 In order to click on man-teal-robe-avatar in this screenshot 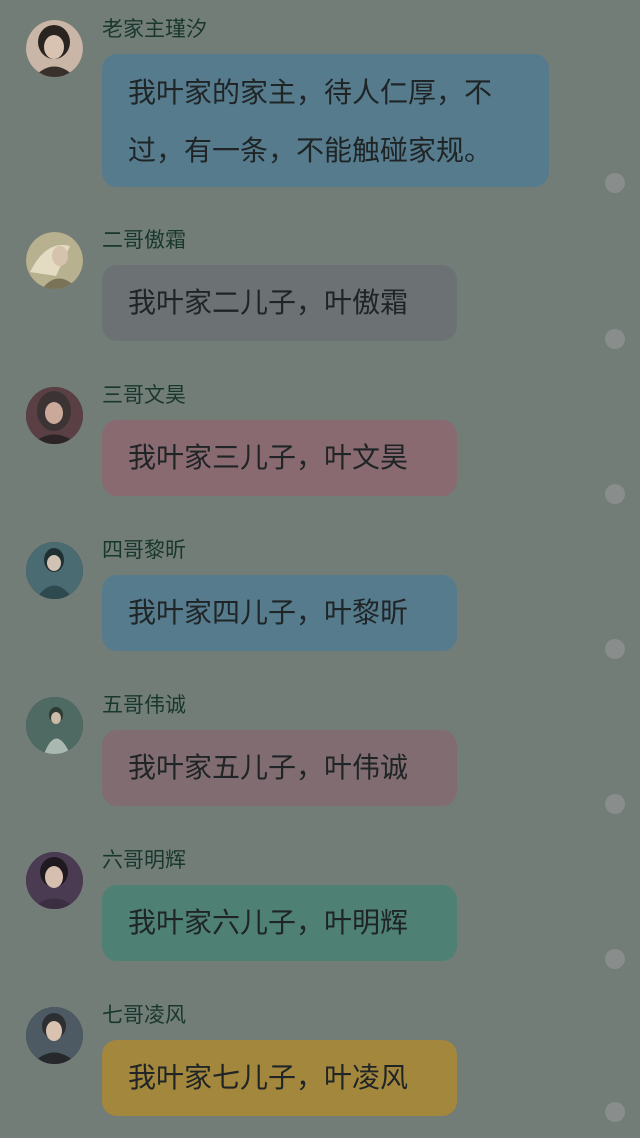, I will do `click(54, 570)`.